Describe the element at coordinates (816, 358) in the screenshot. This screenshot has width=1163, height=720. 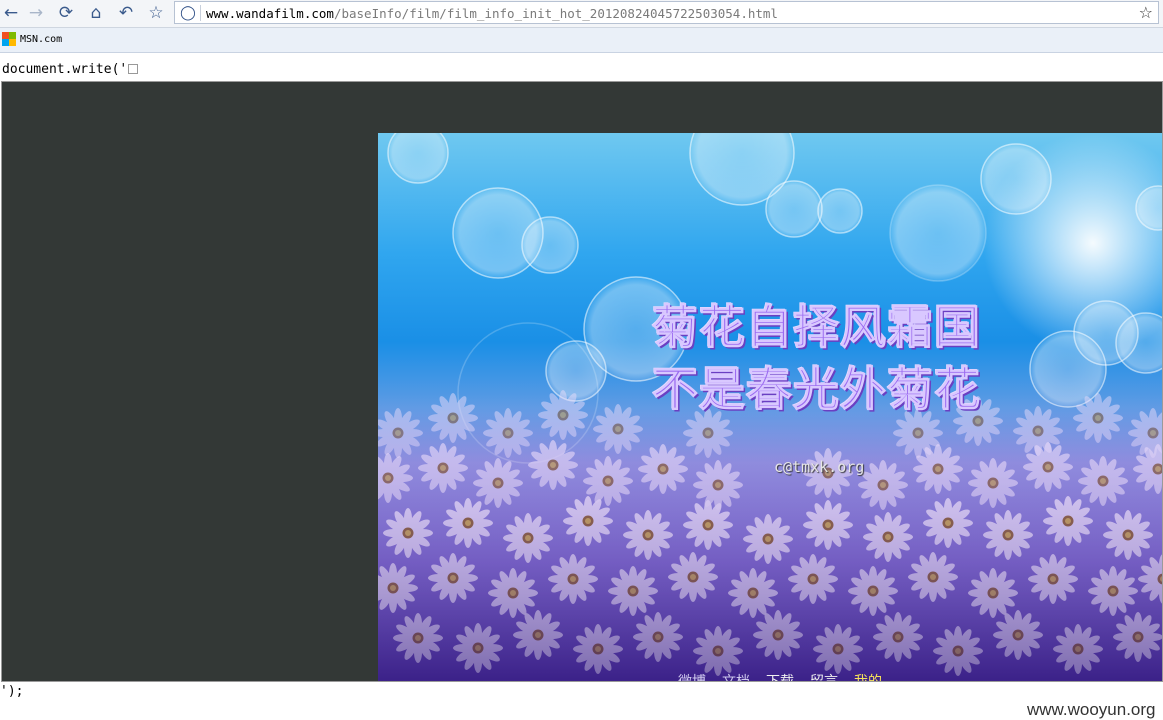
I see `poem-text: 菊花自择风霜国 不是春光外菊花` at that location.